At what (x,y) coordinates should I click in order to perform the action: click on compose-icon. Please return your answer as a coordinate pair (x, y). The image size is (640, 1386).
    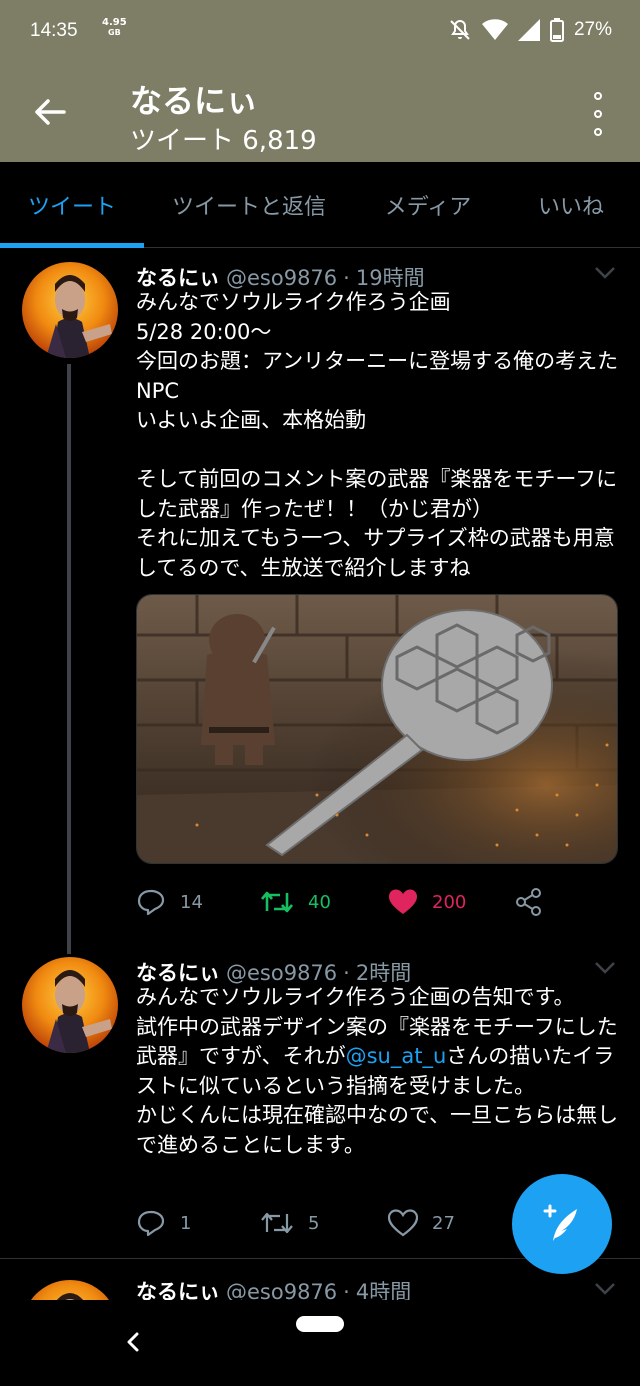
    Looking at the image, I should click on (560, 1222).